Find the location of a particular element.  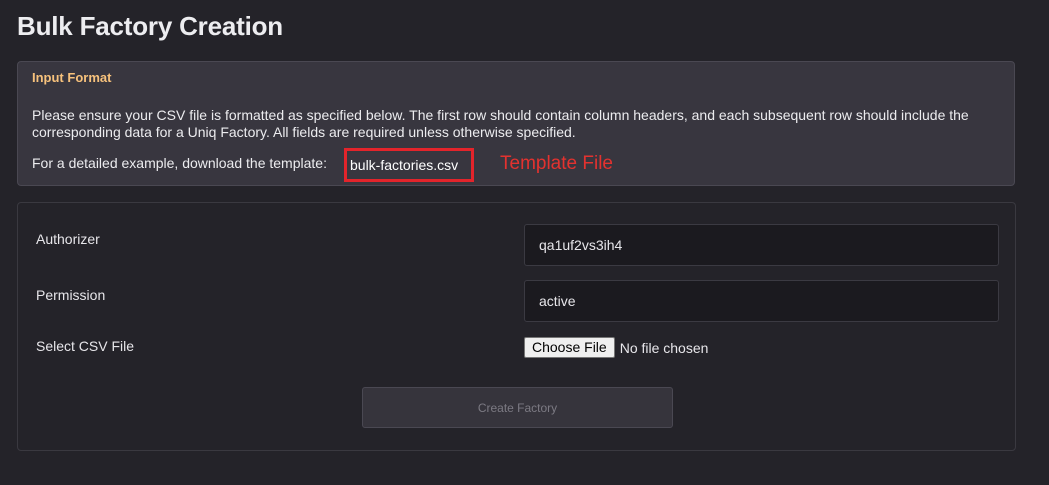

csv-file-label: Select CSV File is located at coordinates (85, 346).